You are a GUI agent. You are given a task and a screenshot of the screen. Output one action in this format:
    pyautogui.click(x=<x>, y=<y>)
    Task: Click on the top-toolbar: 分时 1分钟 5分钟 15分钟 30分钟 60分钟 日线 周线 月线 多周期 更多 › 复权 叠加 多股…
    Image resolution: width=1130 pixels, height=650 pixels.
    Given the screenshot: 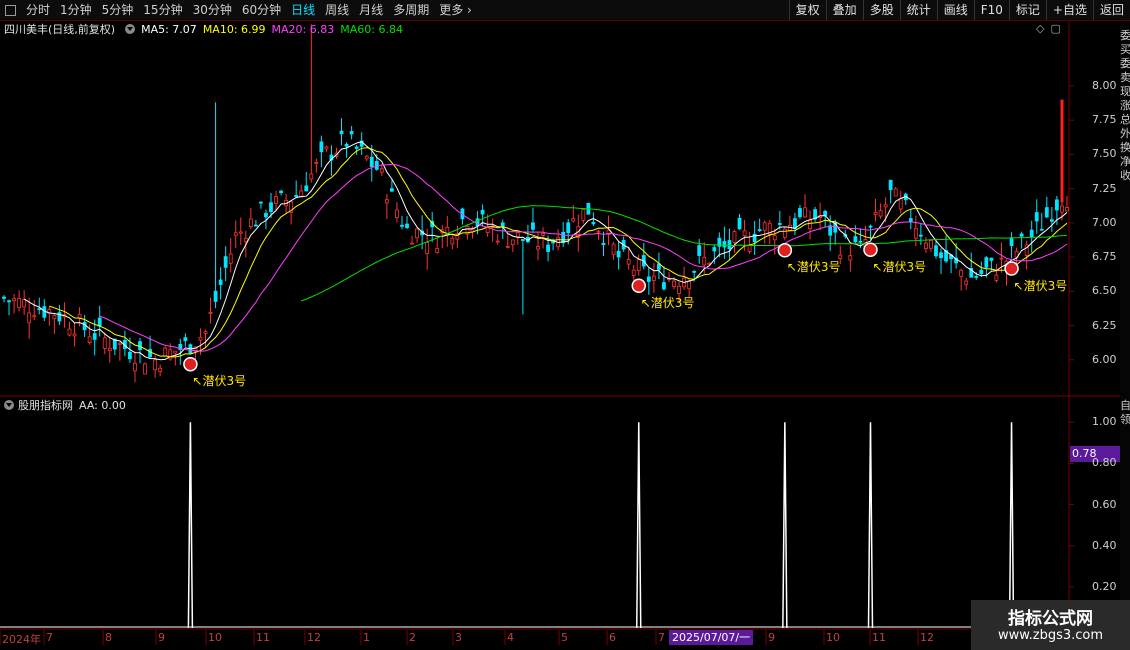 What is the action you would take?
    pyautogui.click(x=565, y=10)
    